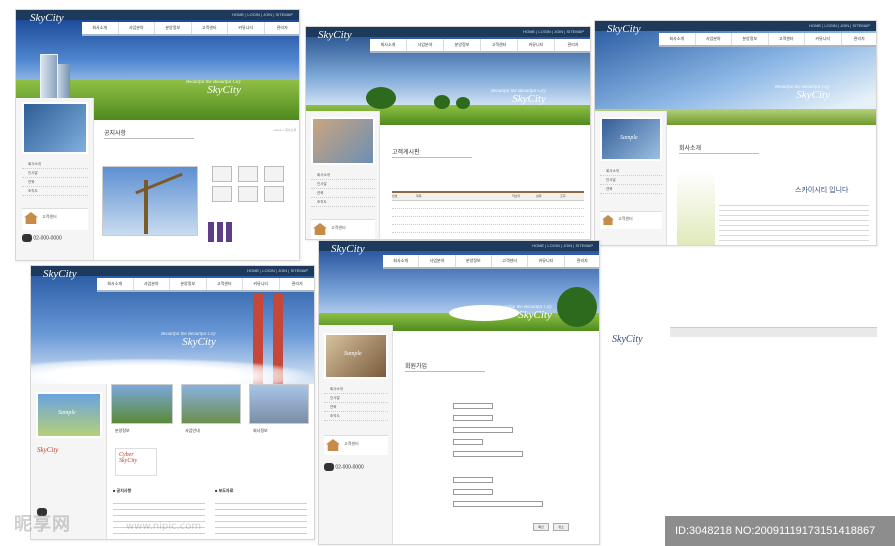  What do you see at coordinates (136, 462) in the screenshot?
I see `cyber-banner: Cyber SkyCity` at bounding box center [136, 462].